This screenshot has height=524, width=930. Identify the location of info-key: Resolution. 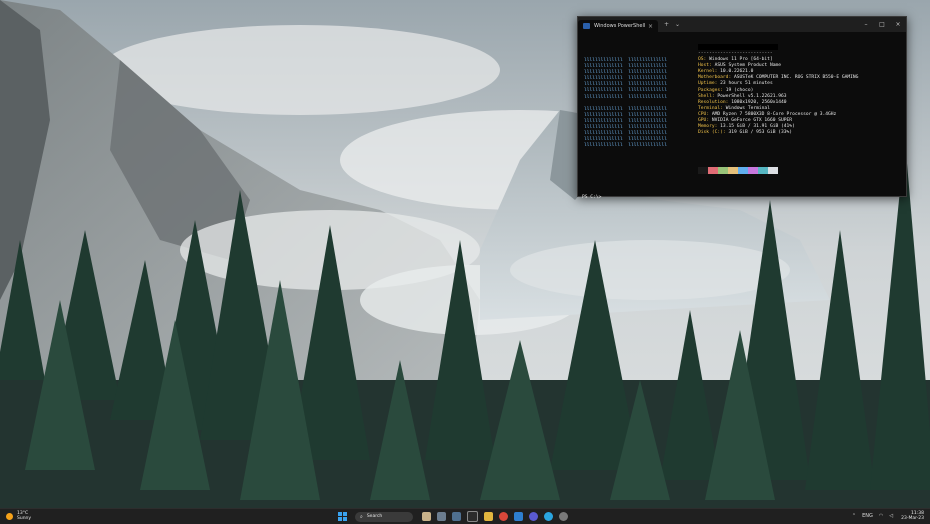
(712, 102).